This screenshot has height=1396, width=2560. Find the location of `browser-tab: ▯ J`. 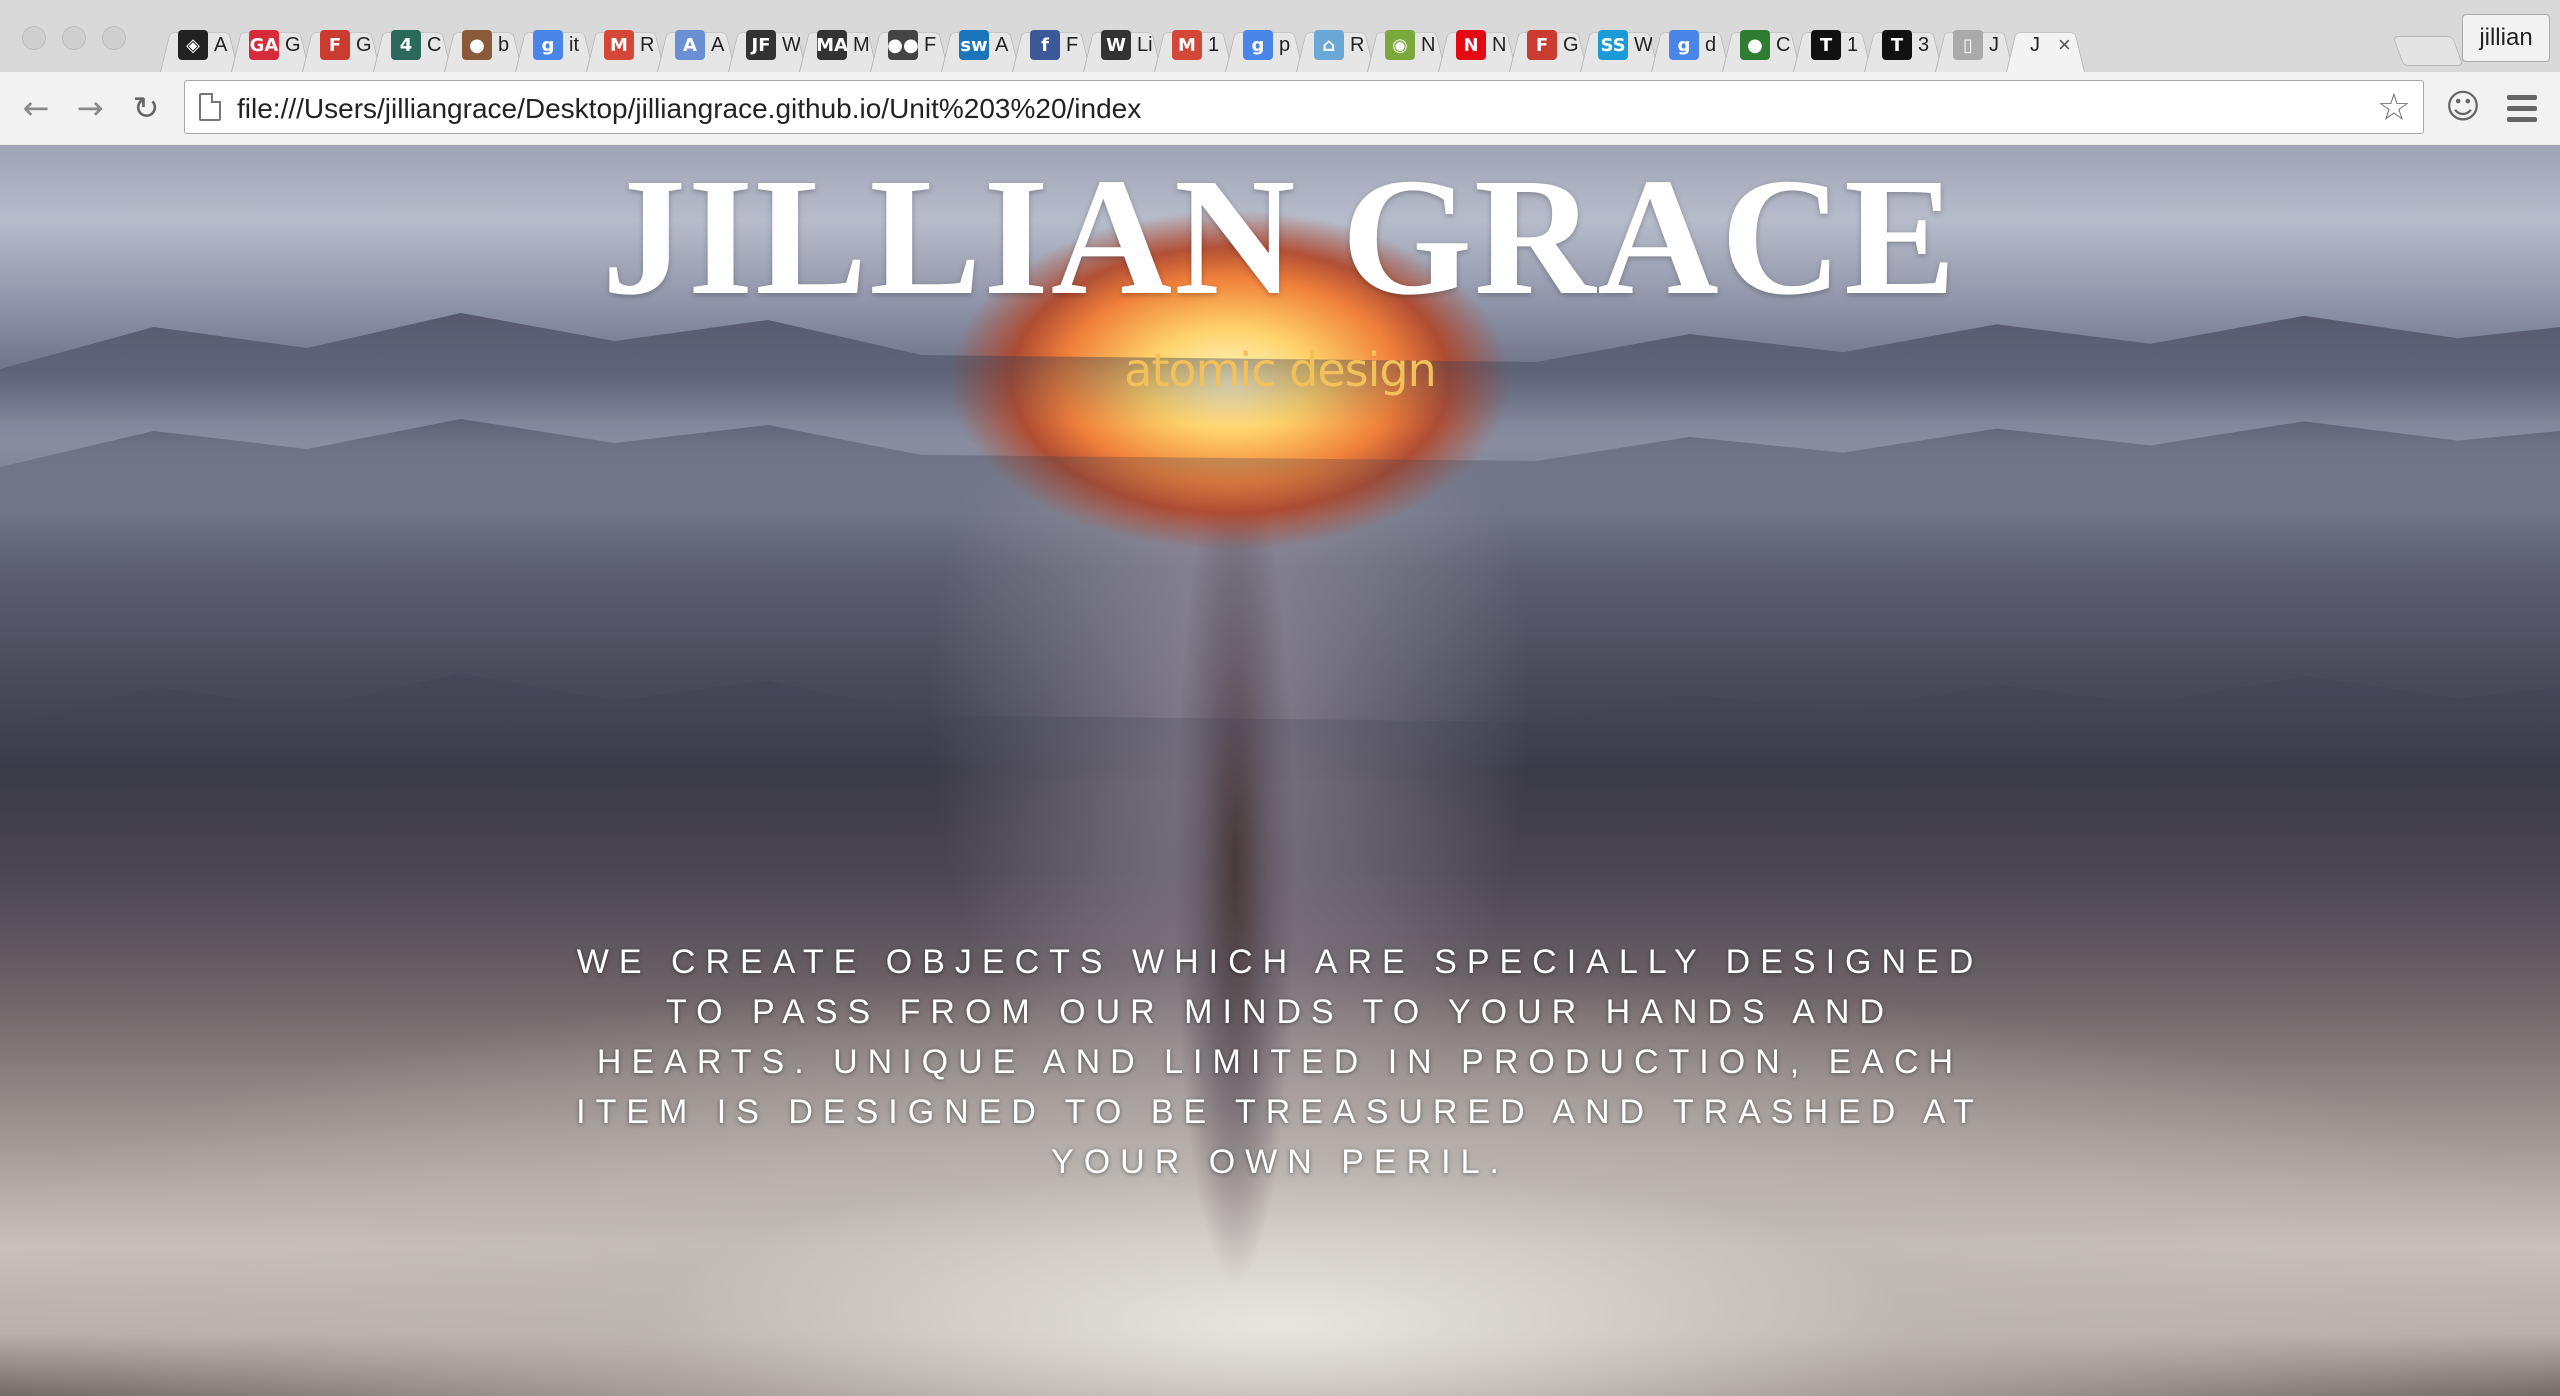

browser-tab: ▯ J is located at coordinates (1974, 45).